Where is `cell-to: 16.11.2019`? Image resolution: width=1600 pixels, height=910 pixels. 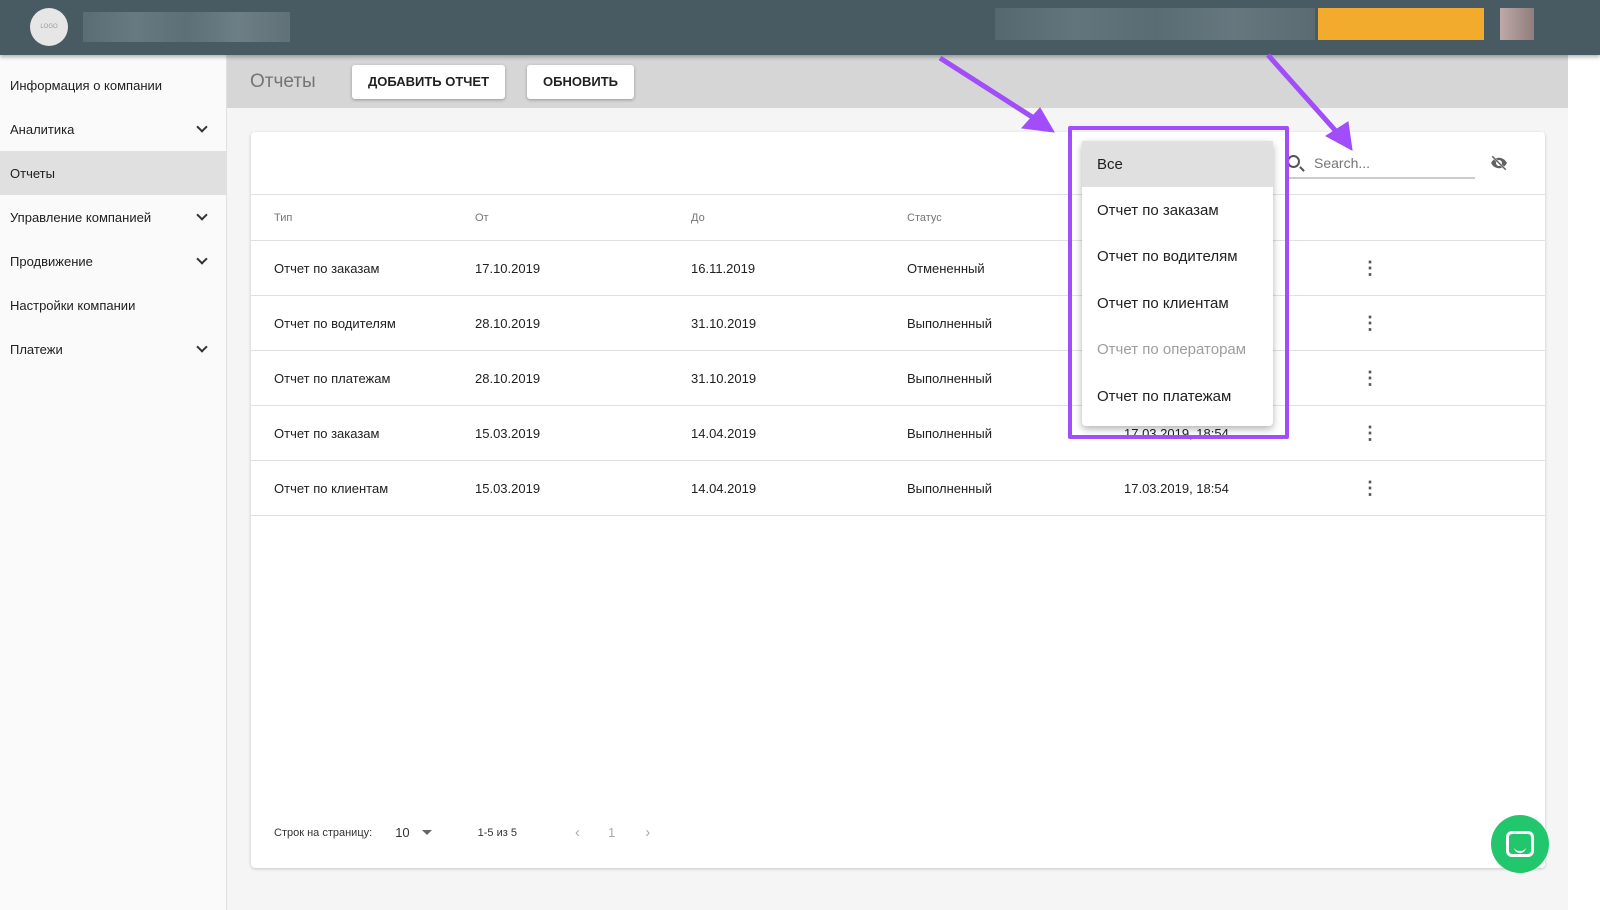
cell-to: 16.11.2019 is located at coordinates (799, 268).